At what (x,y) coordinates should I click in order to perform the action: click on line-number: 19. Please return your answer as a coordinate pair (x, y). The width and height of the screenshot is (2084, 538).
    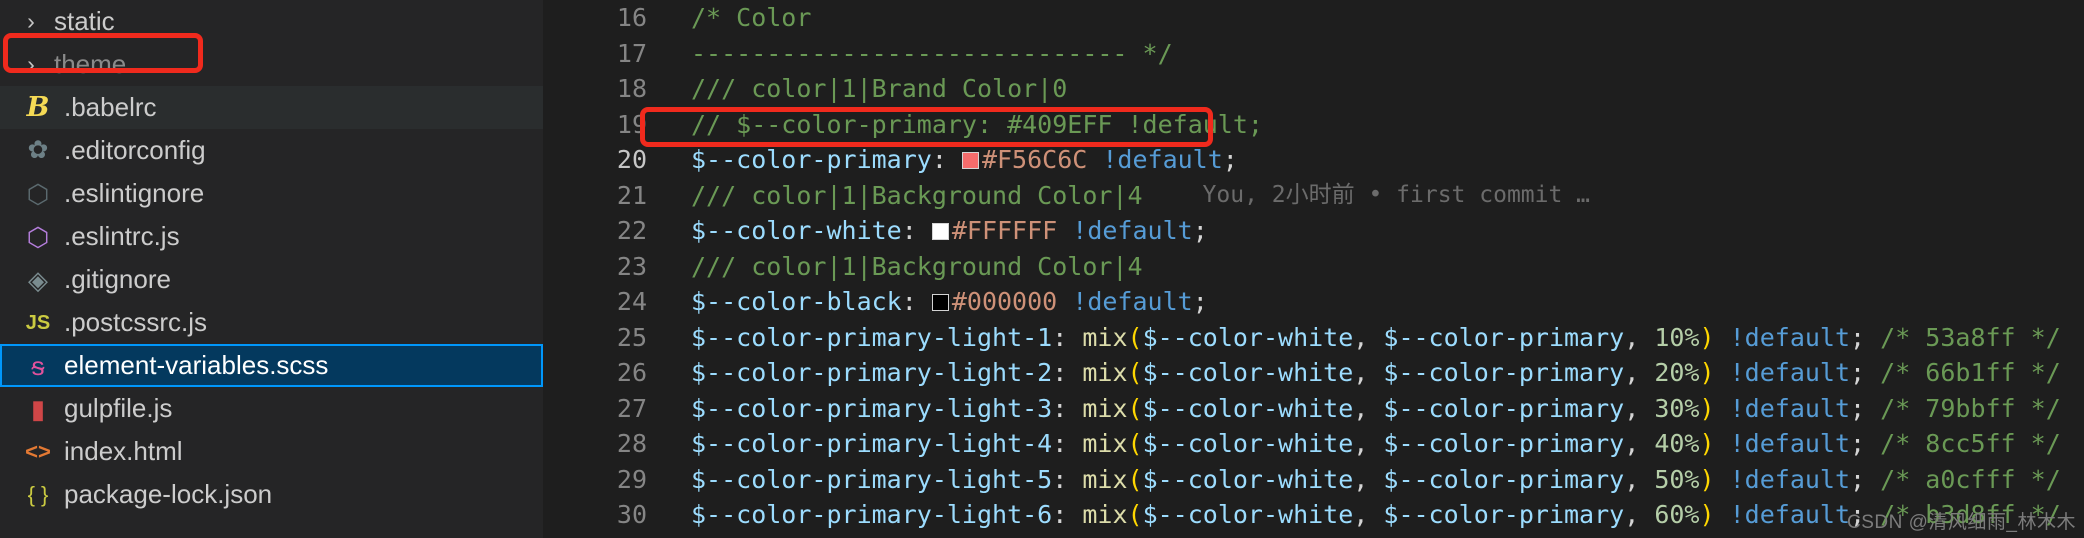
    Looking at the image, I should click on (631, 124).